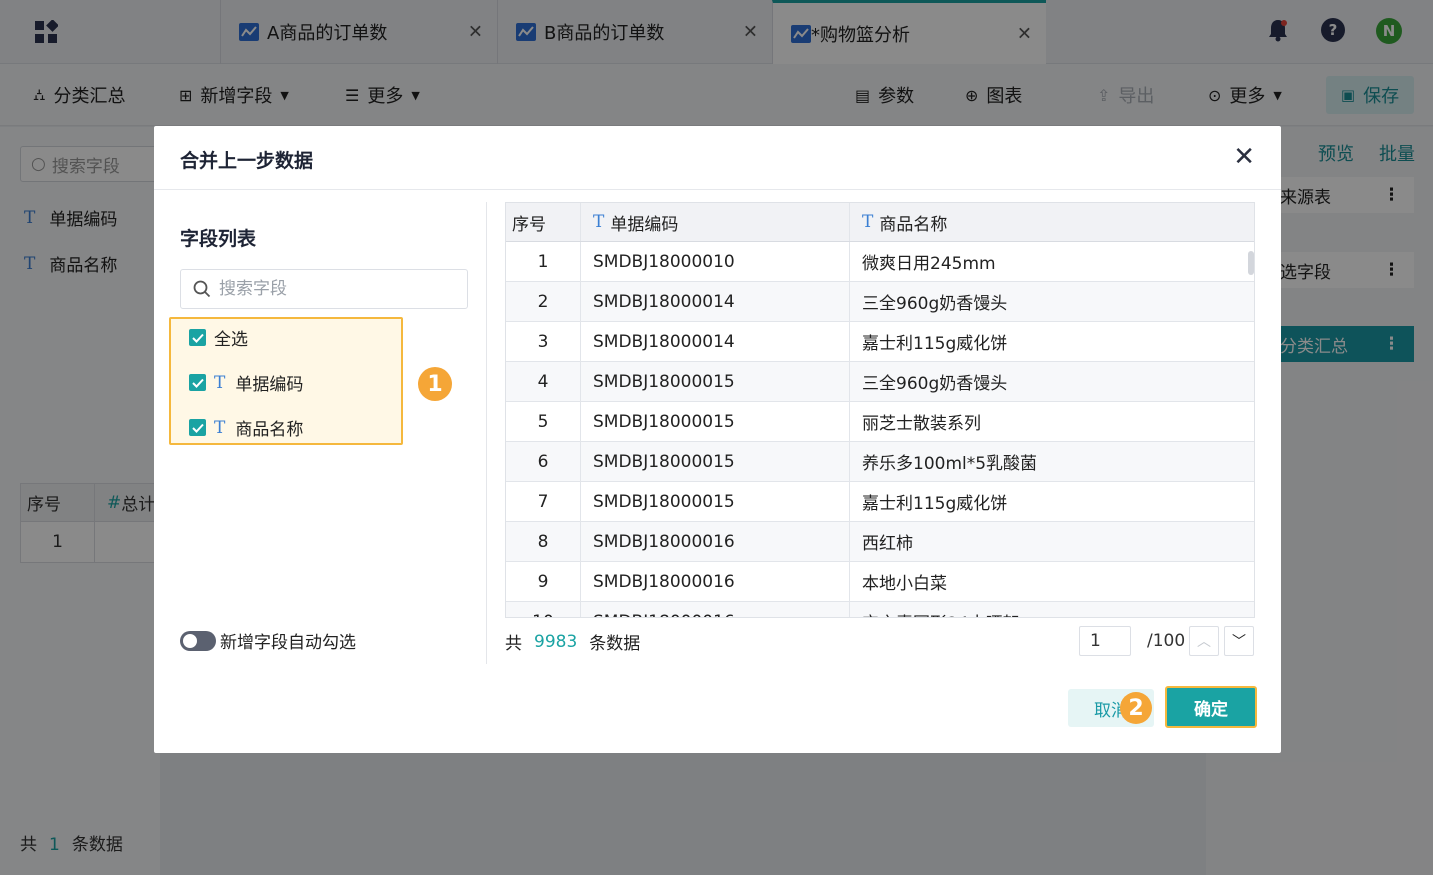 The width and height of the screenshot is (1433, 875). What do you see at coordinates (913, 224) in the screenshot?
I see `header-label: 商品名称` at bounding box center [913, 224].